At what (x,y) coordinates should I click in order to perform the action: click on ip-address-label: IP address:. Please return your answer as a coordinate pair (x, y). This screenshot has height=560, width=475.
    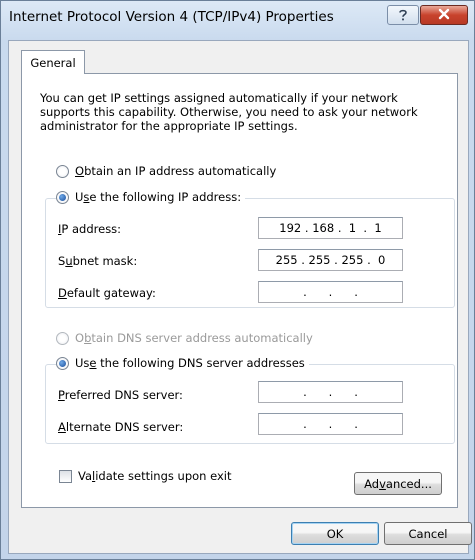
    Looking at the image, I should click on (90, 229).